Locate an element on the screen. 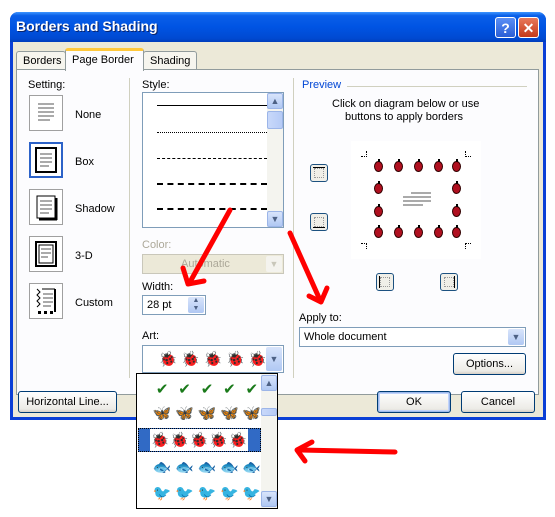 The height and width of the screenshot is (517, 555). arrow-to-art-option is located at coordinates (347, 451).